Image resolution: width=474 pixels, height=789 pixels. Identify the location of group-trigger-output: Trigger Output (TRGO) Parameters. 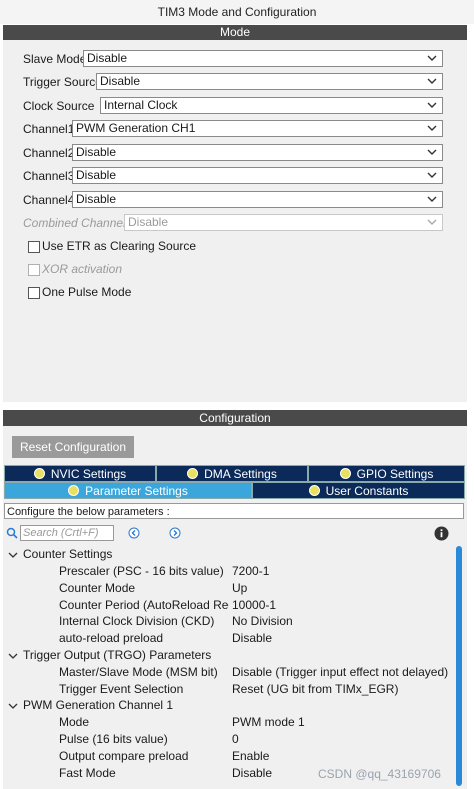
(117, 655).